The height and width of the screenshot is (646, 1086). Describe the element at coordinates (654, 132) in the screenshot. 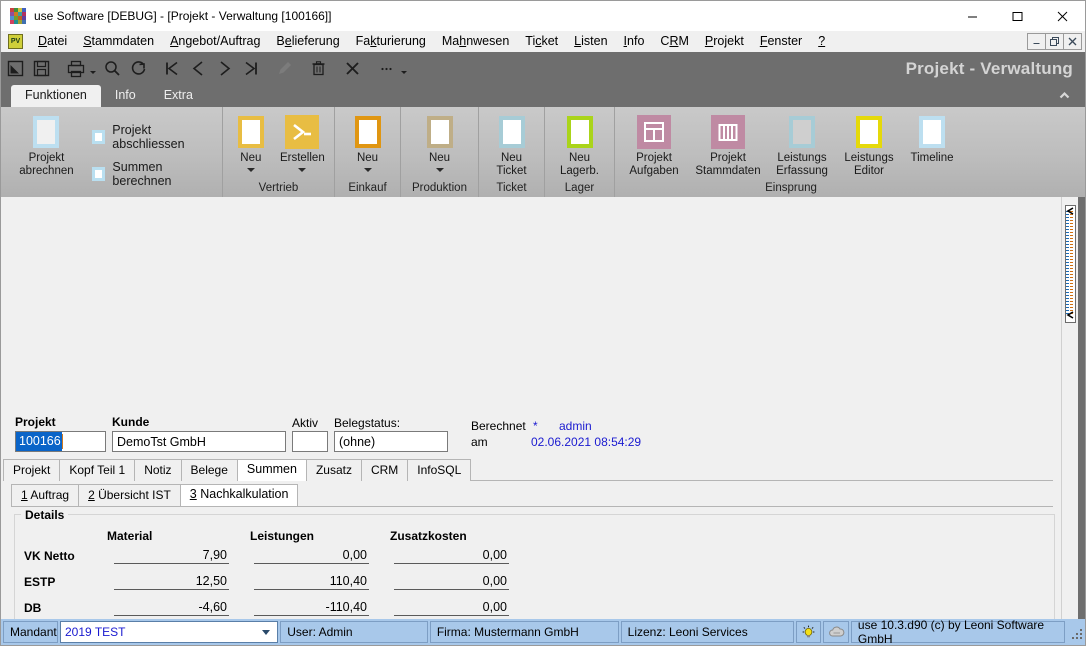

I see `grid-window-icon` at that location.